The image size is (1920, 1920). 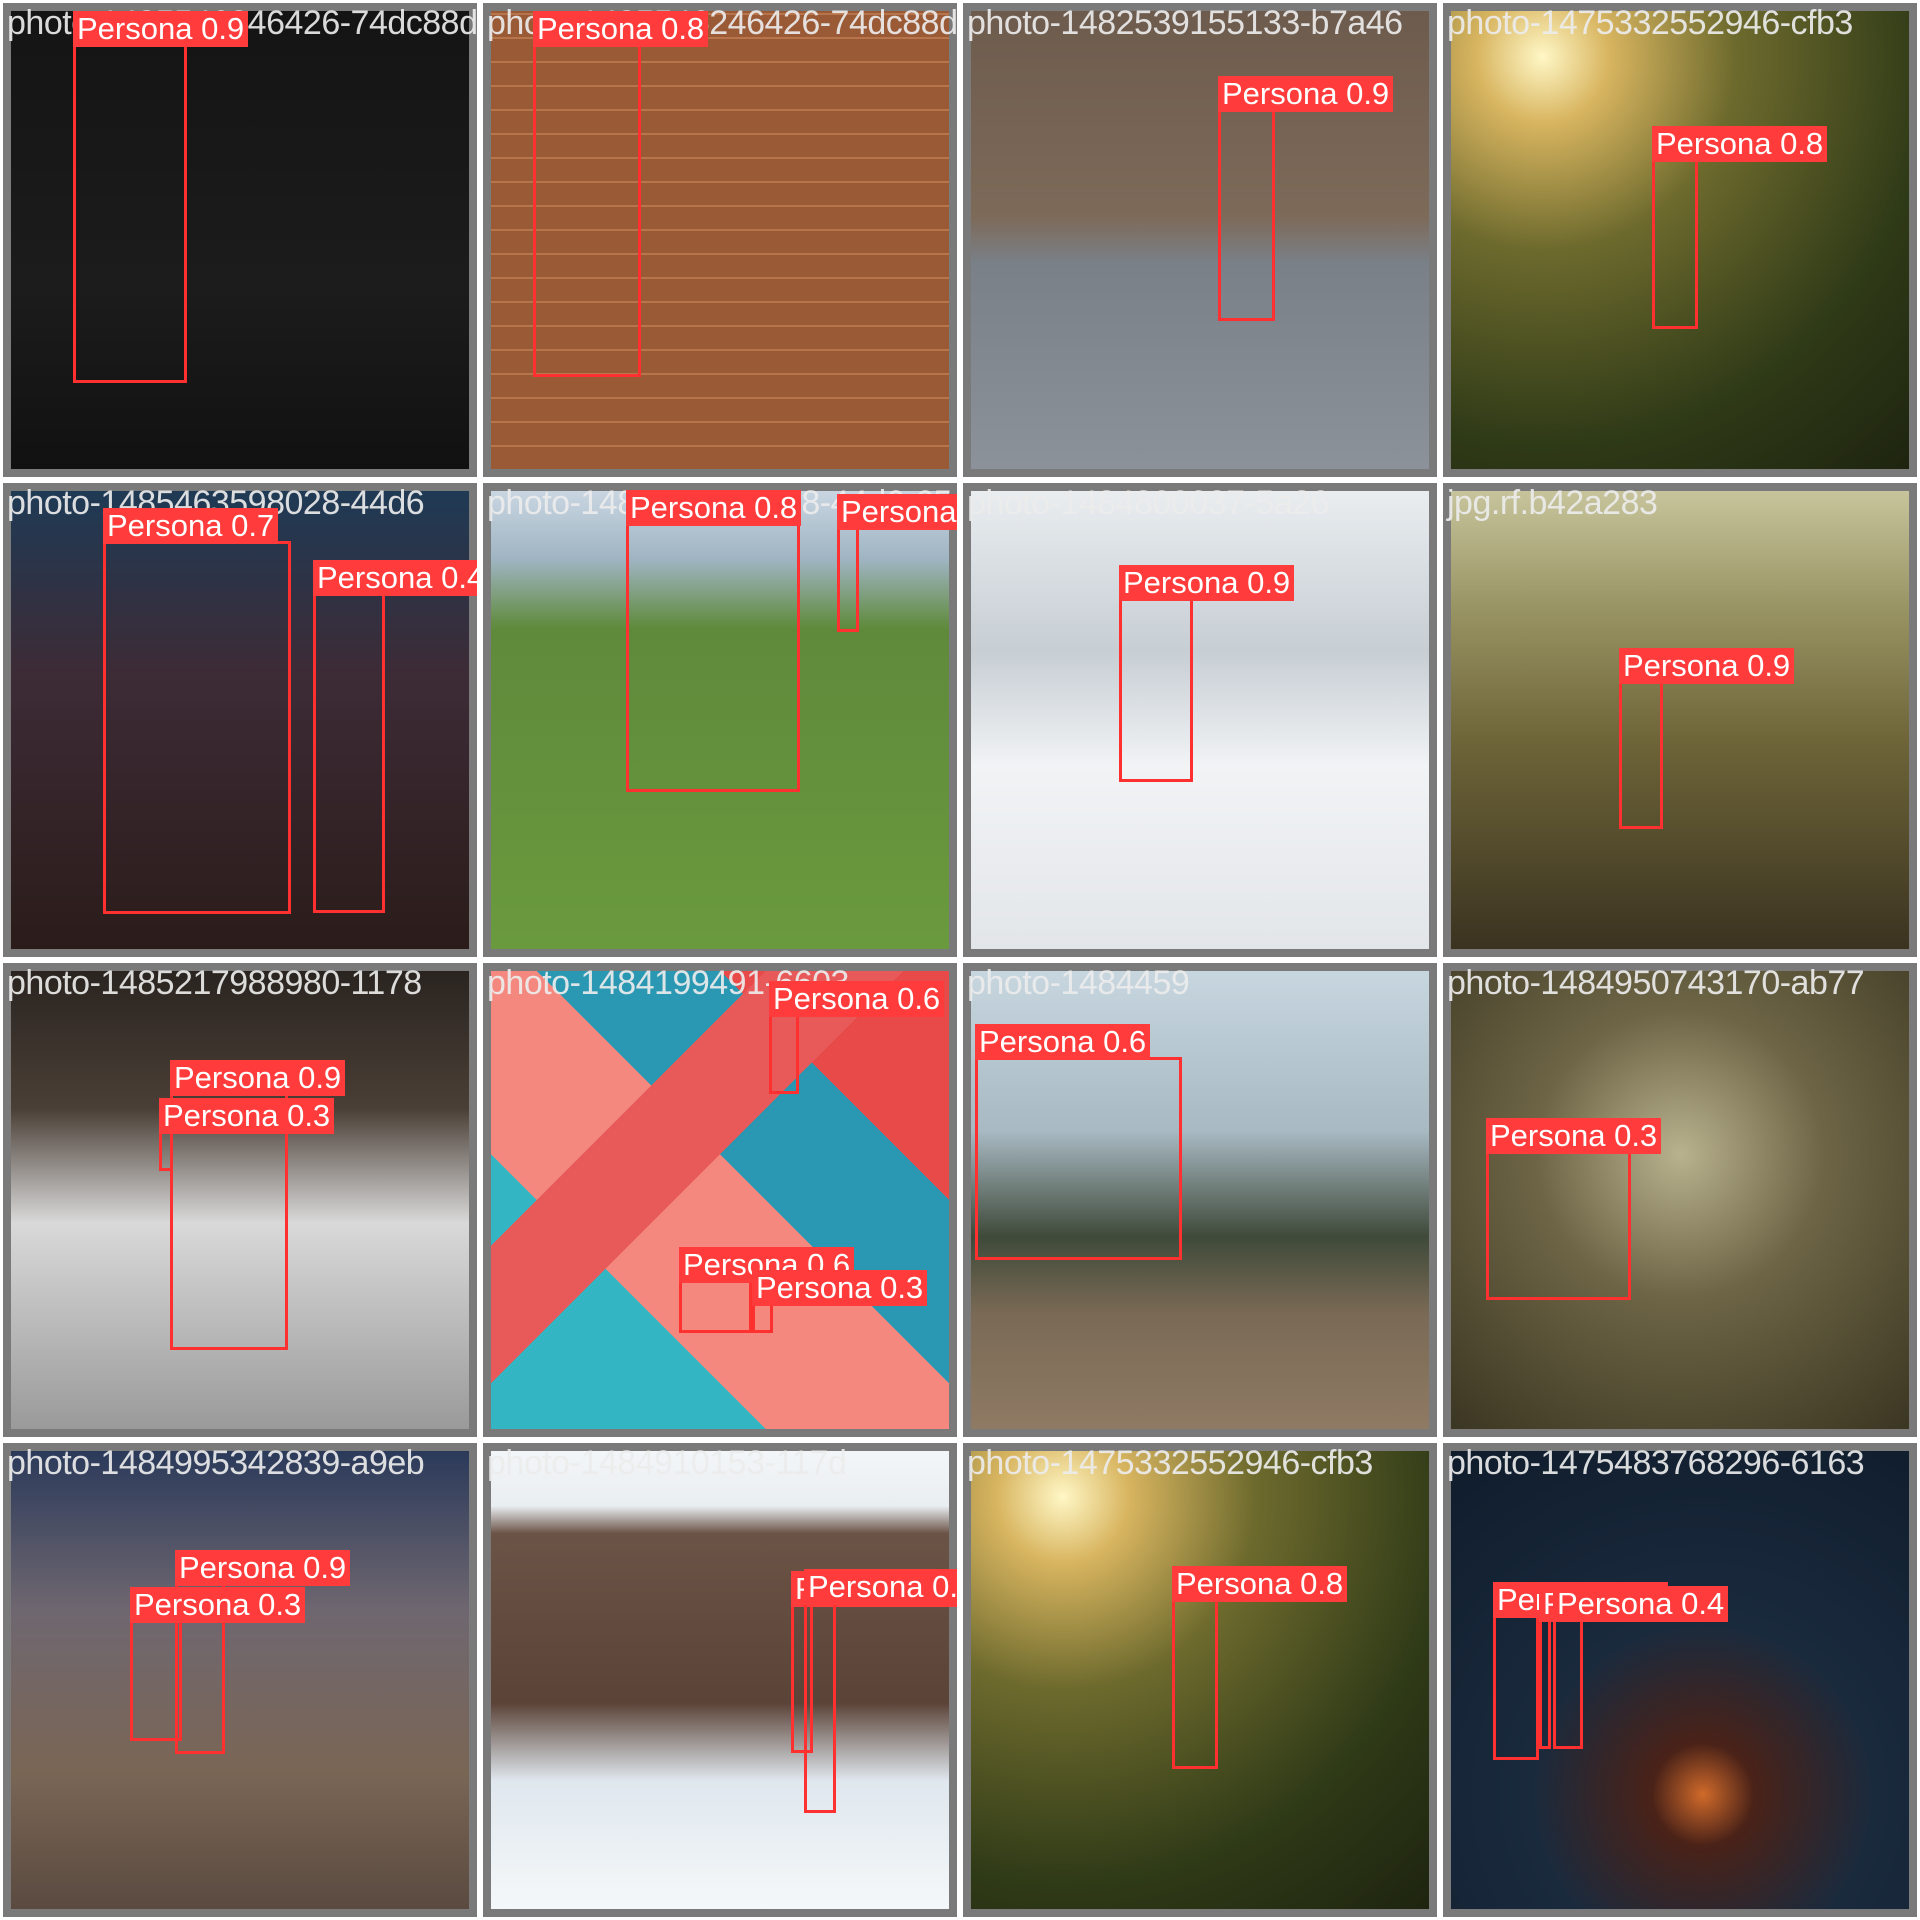 I want to click on result-tile: jpg.rf.b42a283 Persona 0.9, so click(x=1680, y=720).